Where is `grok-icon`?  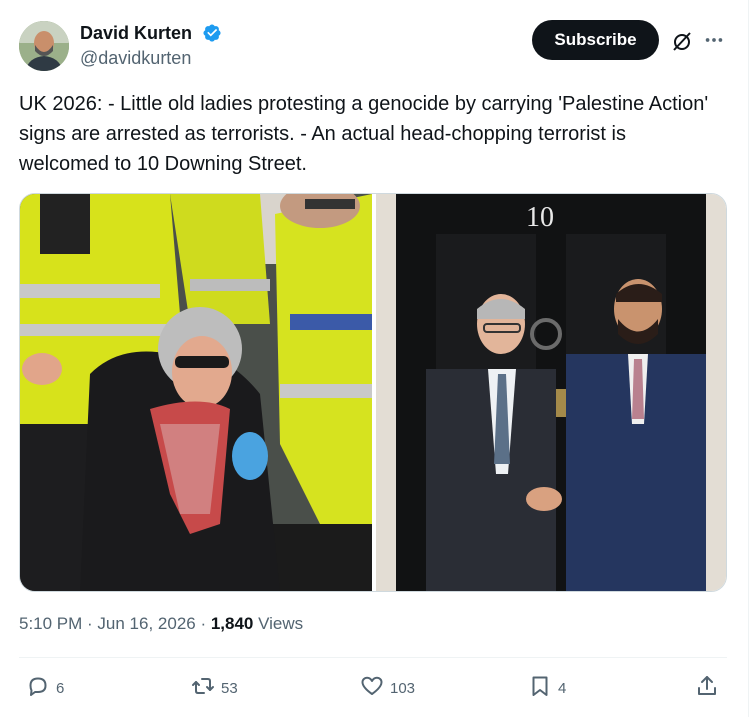
grok-icon is located at coordinates (682, 41).